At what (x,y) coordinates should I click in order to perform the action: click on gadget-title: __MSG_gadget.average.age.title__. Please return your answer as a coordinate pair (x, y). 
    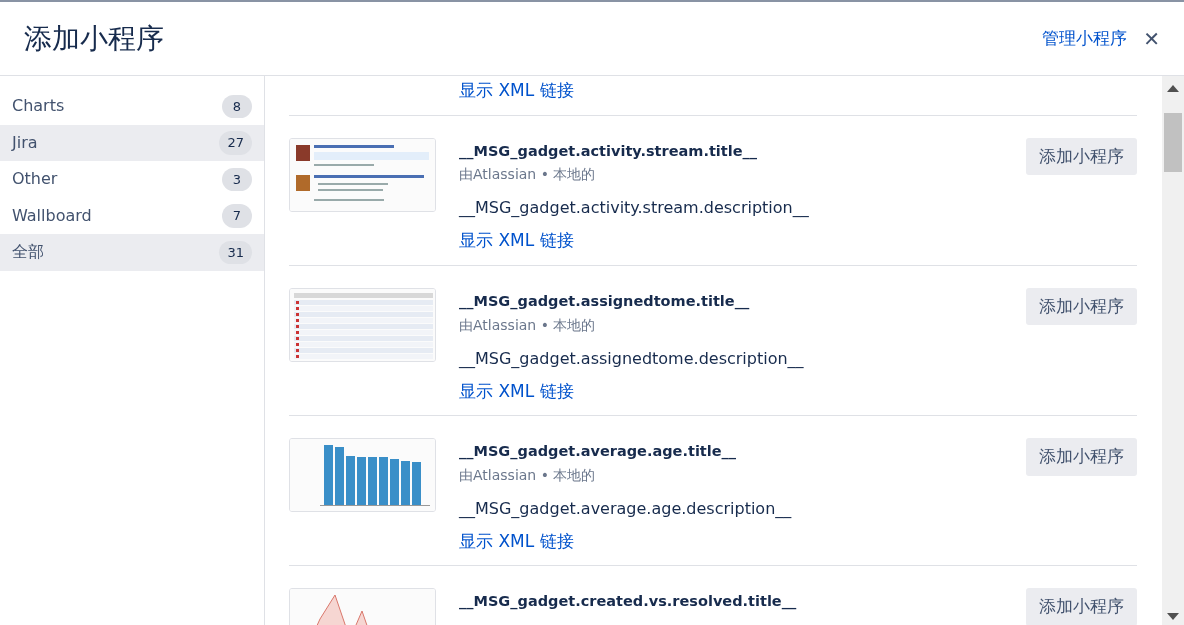
    Looking at the image, I should click on (598, 452).